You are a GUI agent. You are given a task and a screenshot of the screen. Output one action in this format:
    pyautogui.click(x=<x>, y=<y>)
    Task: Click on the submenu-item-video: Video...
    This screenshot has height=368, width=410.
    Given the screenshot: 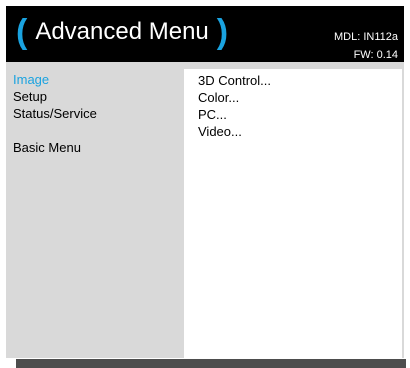 What is the action you would take?
    pyautogui.click(x=234, y=131)
    